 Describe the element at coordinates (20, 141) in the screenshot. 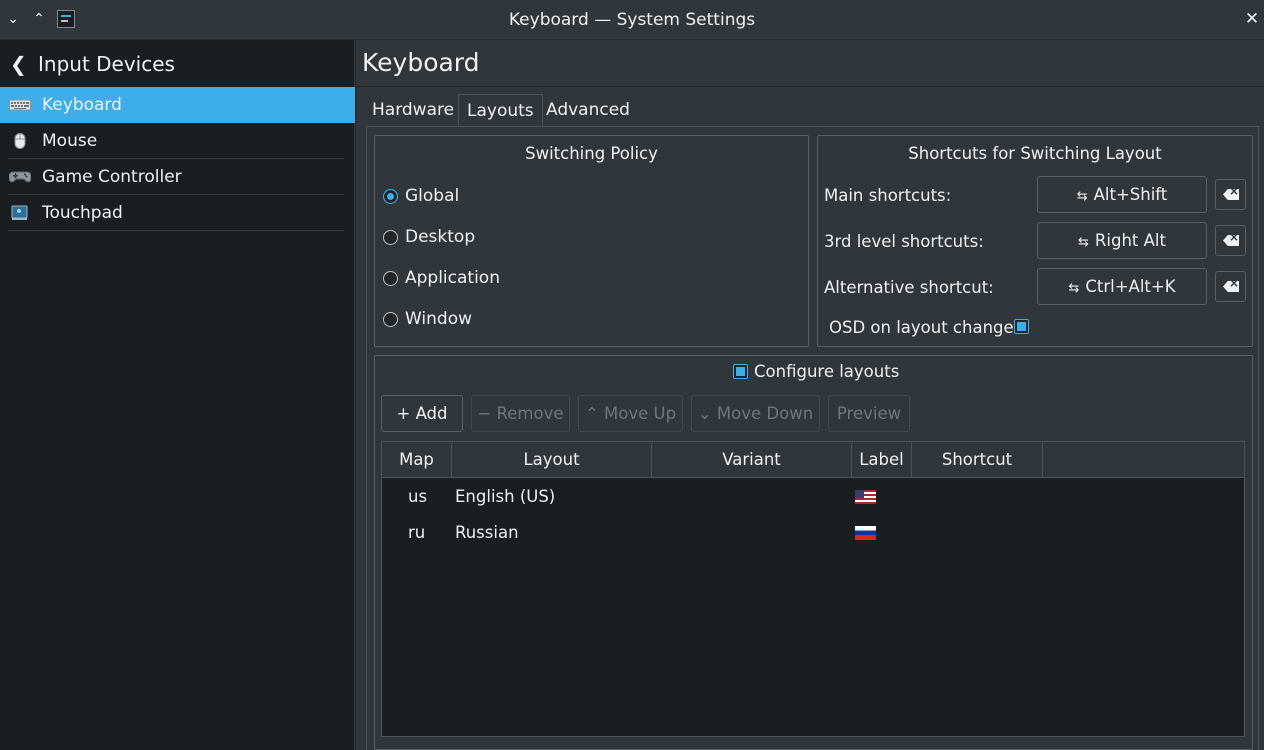

I see `mouse-icon` at that location.